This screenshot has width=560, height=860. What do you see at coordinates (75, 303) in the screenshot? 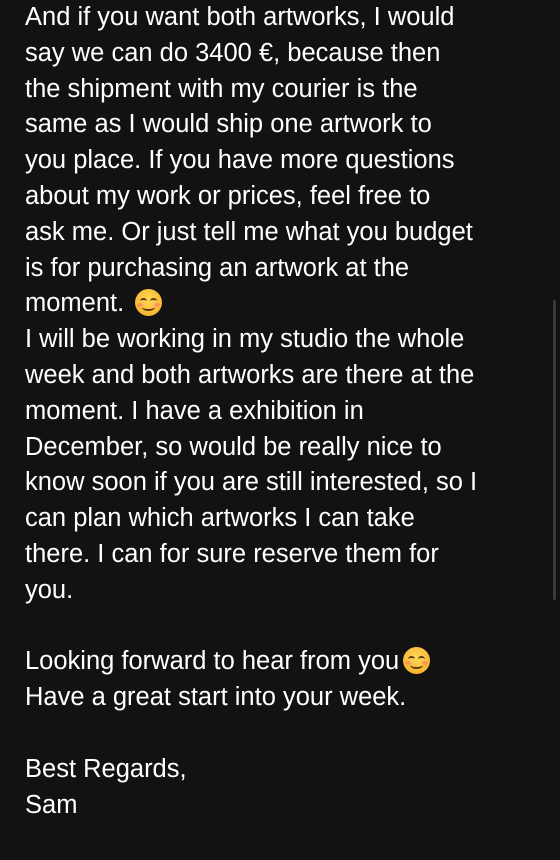
I see `message-line-text: moment.` at bounding box center [75, 303].